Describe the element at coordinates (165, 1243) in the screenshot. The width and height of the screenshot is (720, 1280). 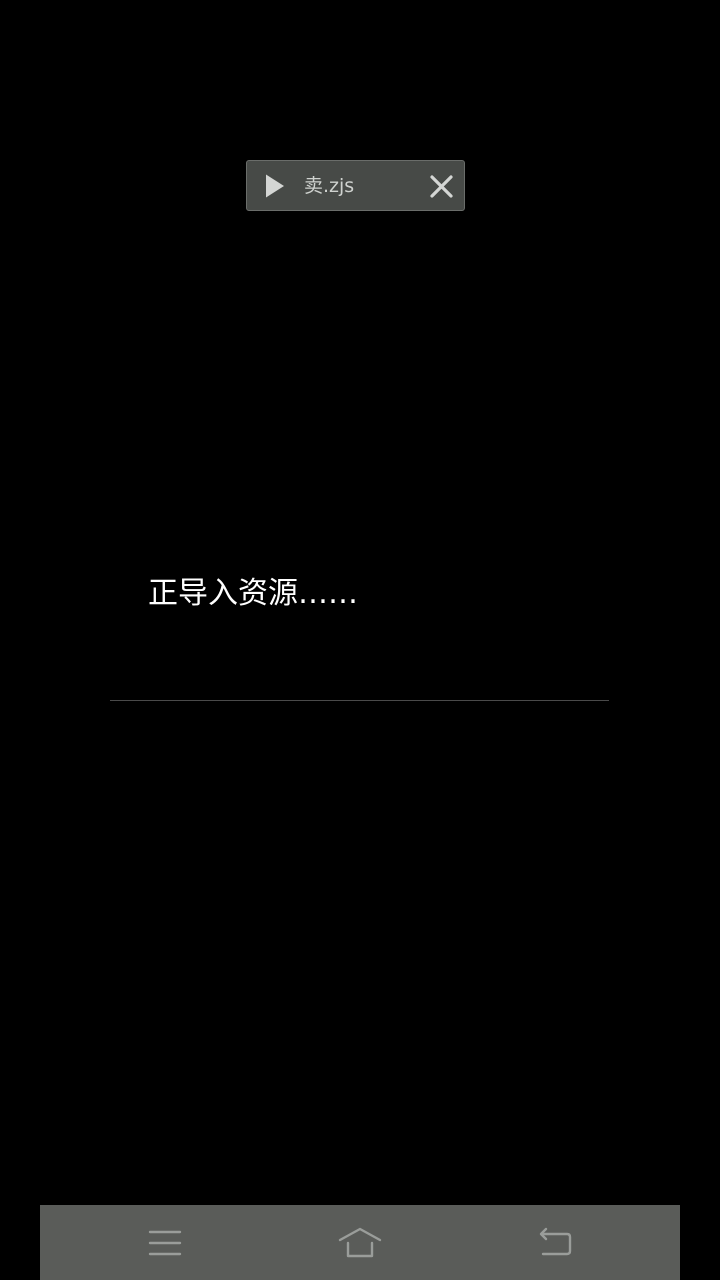
I see `menu-icon` at that location.